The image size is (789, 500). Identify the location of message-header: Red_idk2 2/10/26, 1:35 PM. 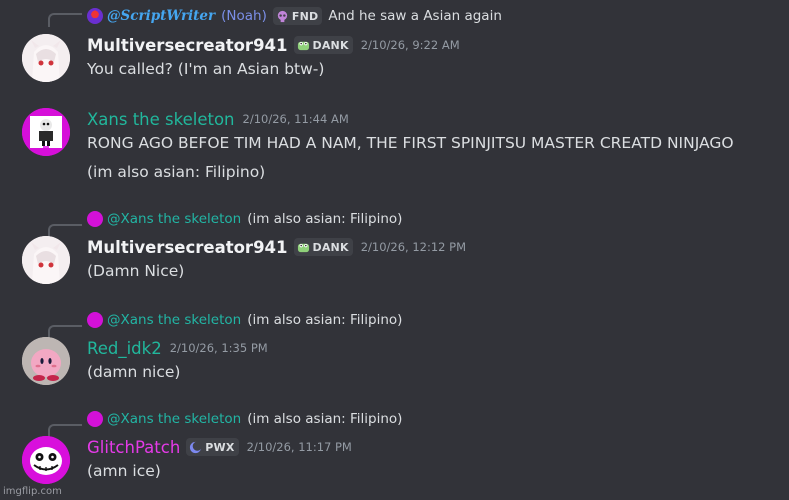
(177, 348).